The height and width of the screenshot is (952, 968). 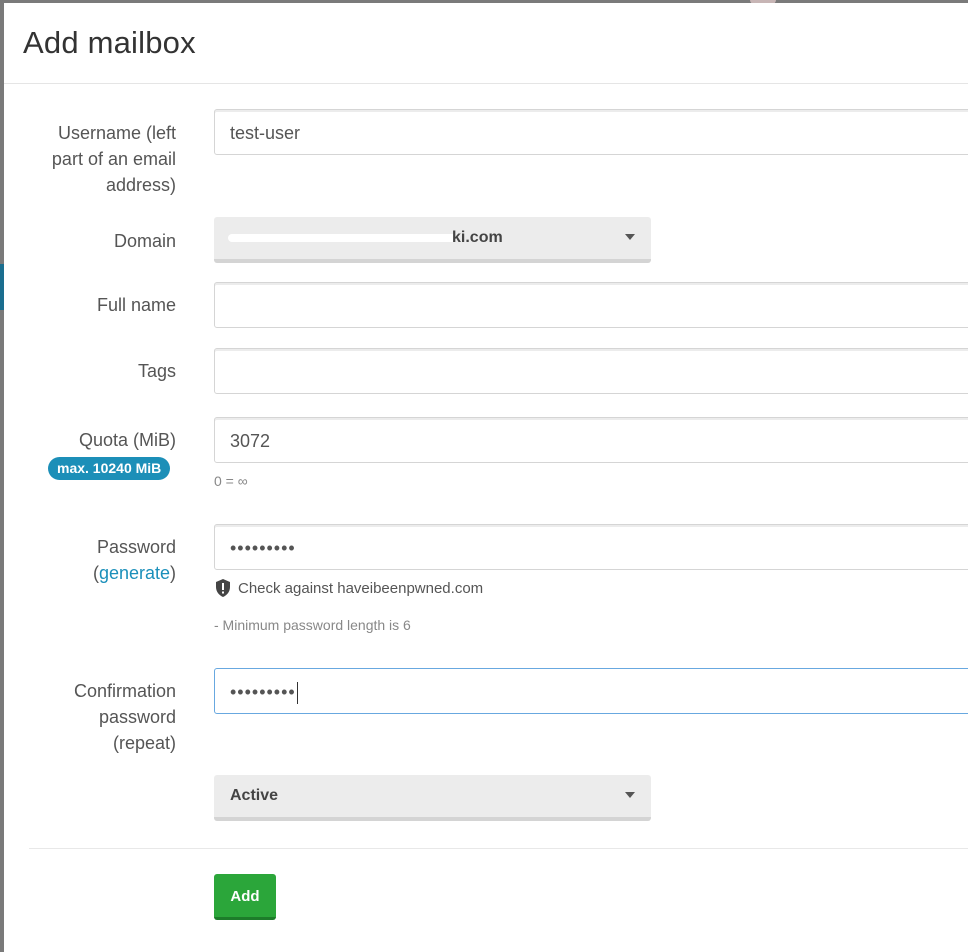 I want to click on status-select-value: Active, so click(x=254, y=795).